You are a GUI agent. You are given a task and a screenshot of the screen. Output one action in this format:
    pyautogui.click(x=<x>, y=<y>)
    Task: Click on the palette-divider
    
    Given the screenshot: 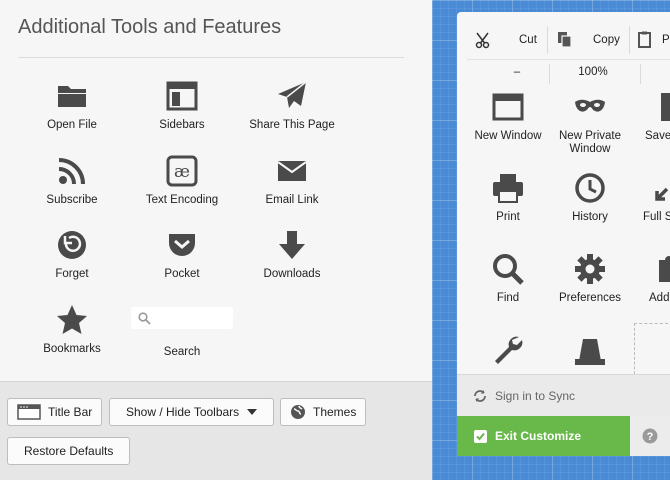 What is the action you would take?
    pyautogui.click(x=211, y=57)
    